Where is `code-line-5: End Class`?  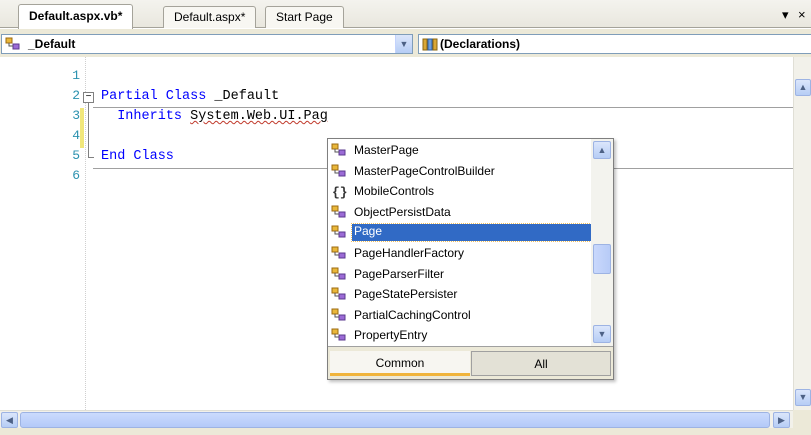 code-line-5: End Class is located at coordinates (137, 156).